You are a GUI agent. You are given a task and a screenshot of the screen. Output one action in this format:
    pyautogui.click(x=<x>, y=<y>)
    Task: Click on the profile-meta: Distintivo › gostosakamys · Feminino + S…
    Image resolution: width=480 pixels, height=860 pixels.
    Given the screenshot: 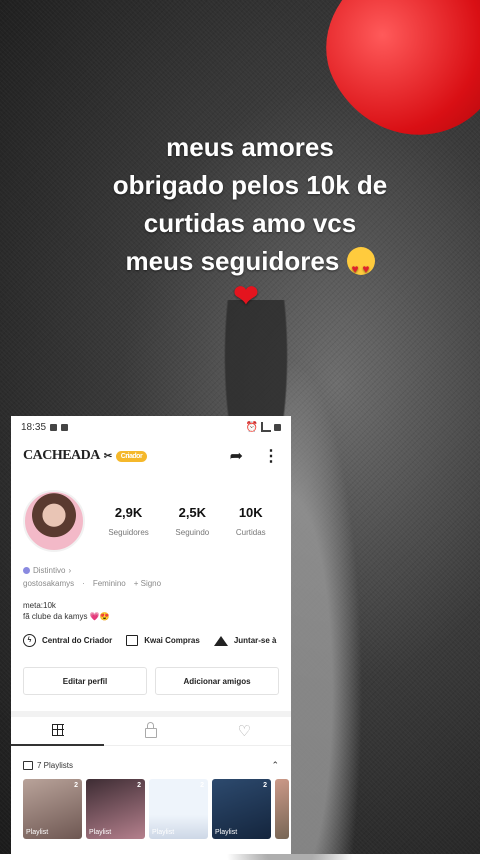 What is the action you would take?
    pyautogui.click(x=151, y=570)
    